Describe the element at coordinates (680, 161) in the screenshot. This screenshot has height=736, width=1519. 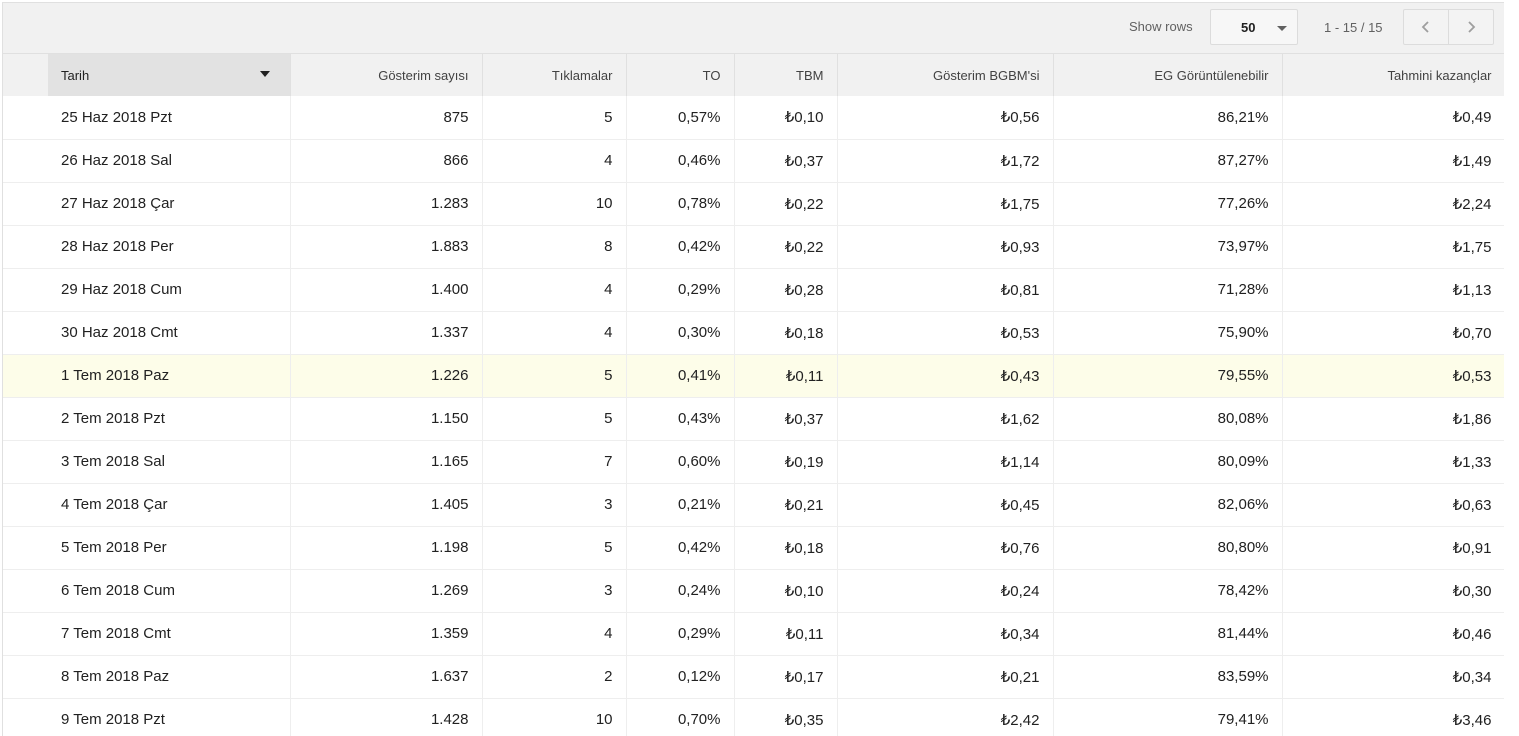
I see `cell-ctr: 0,46%` at that location.